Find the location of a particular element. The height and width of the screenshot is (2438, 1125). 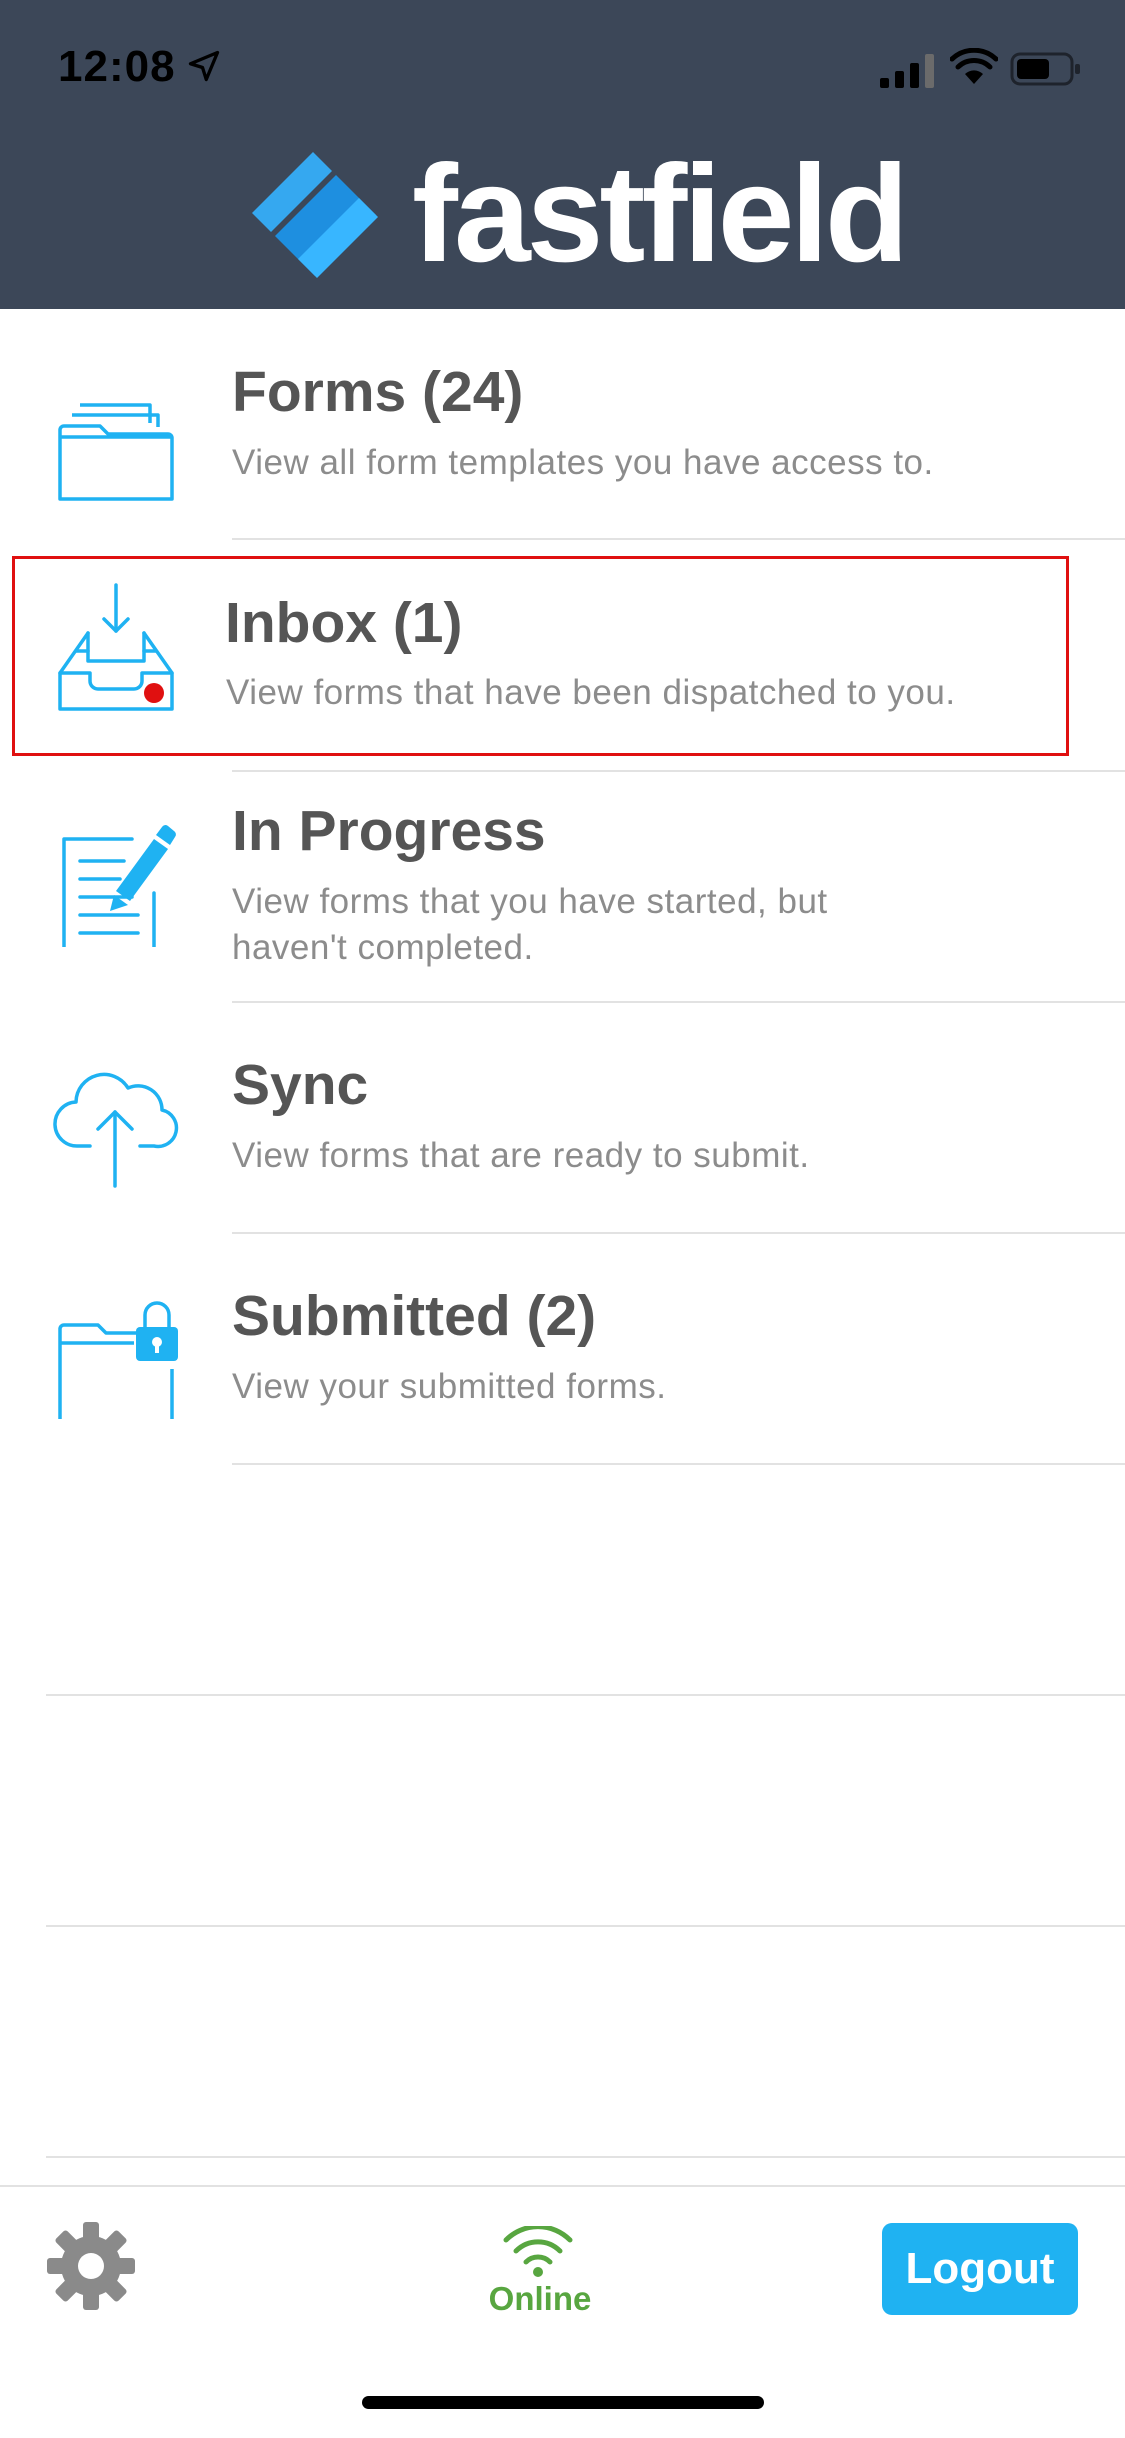

fastfield-logo-mark is located at coordinates (315, 215).